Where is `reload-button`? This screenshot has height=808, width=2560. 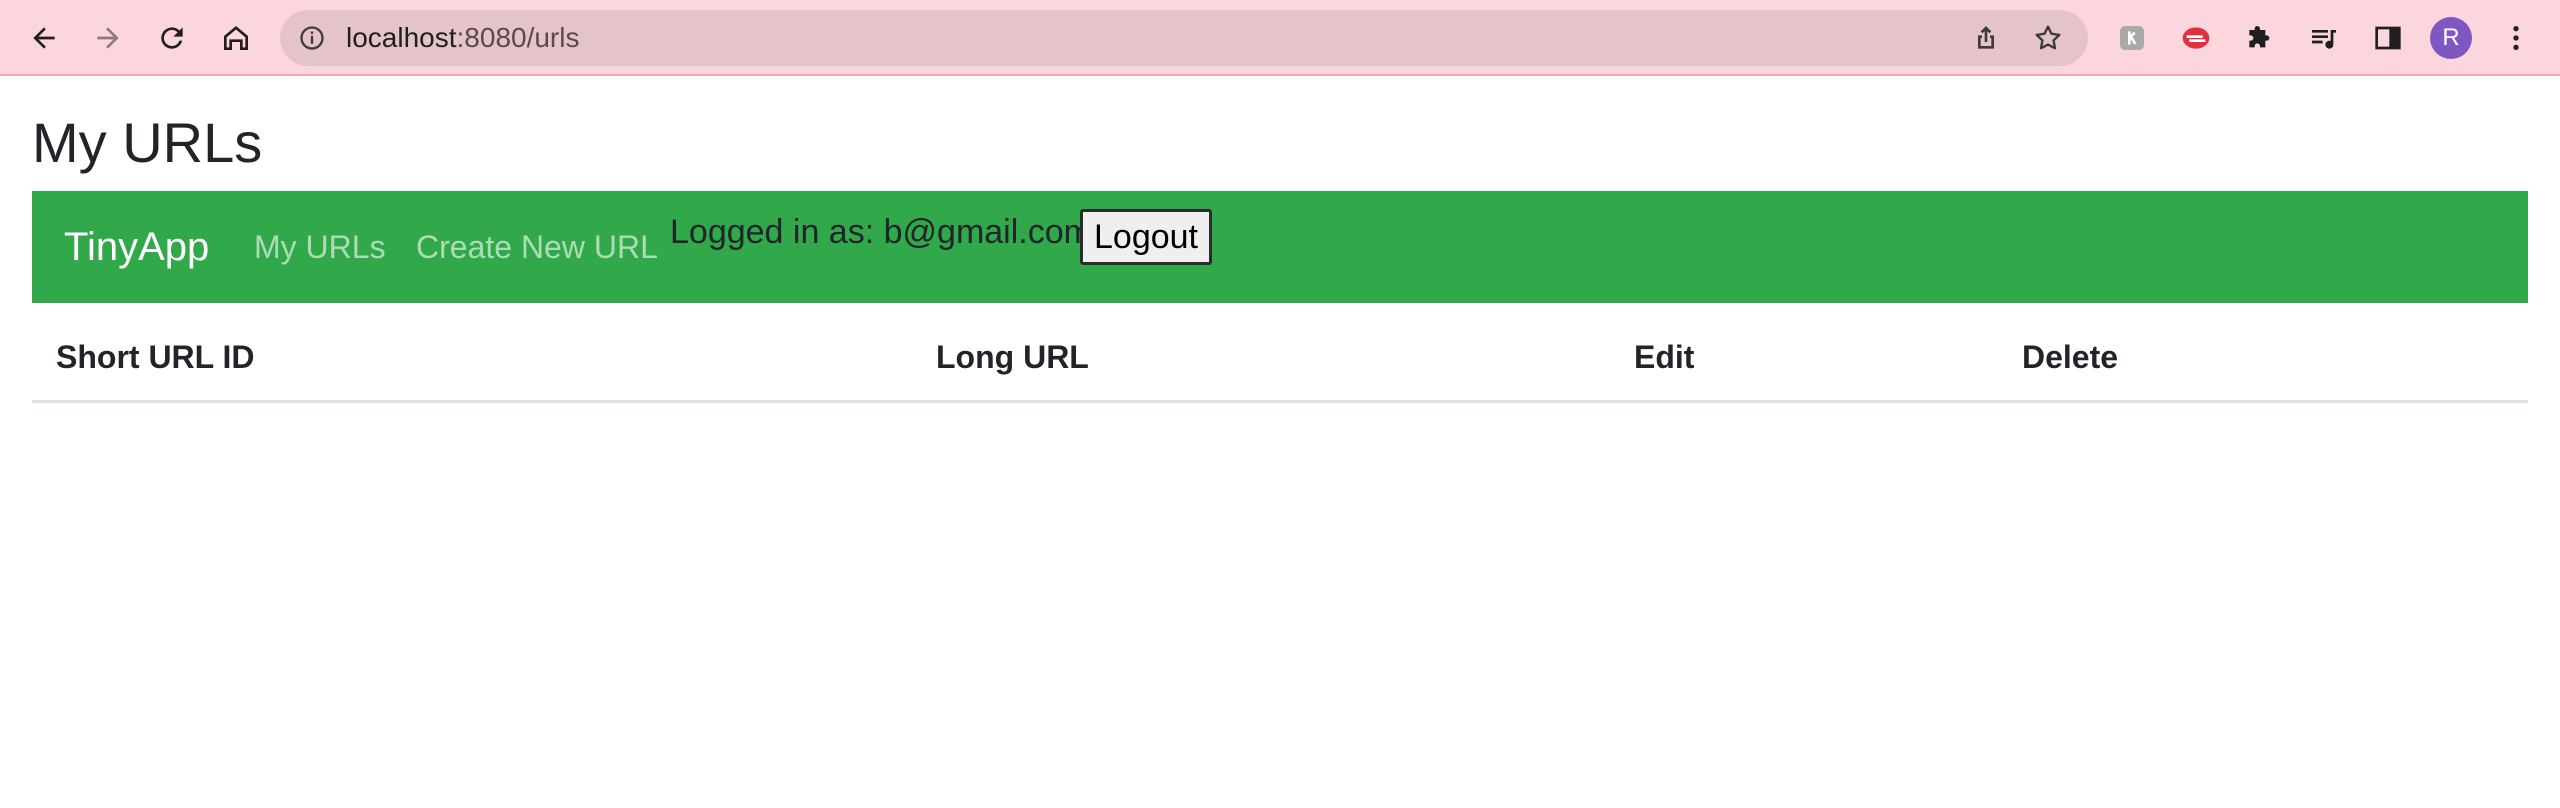 reload-button is located at coordinates (172, 38).